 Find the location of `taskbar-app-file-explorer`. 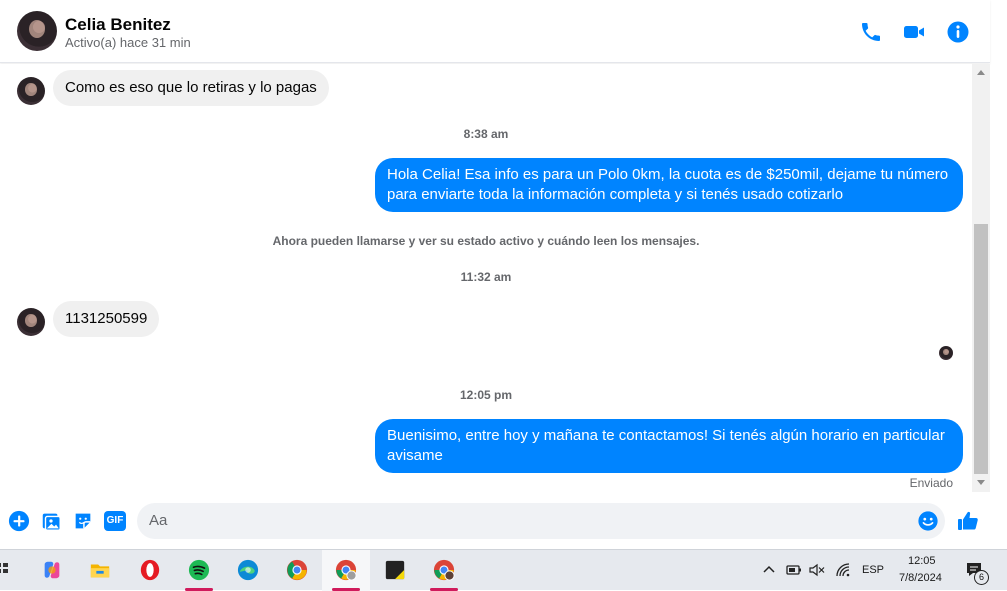

taskbar-app-file-explorer is located at coordinates (100, 570).